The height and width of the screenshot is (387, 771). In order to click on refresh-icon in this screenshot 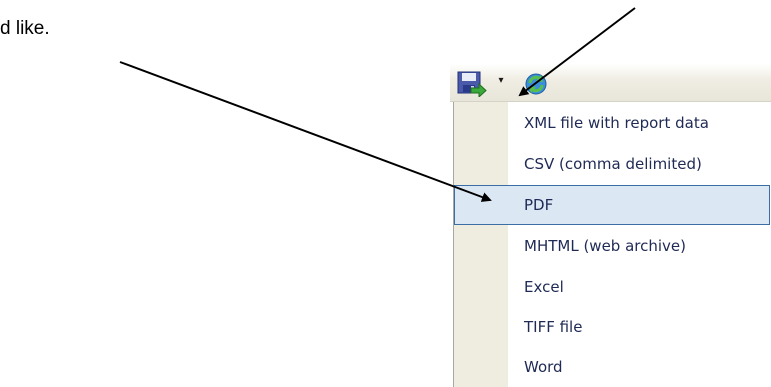, I will do `click(536, 84)`.